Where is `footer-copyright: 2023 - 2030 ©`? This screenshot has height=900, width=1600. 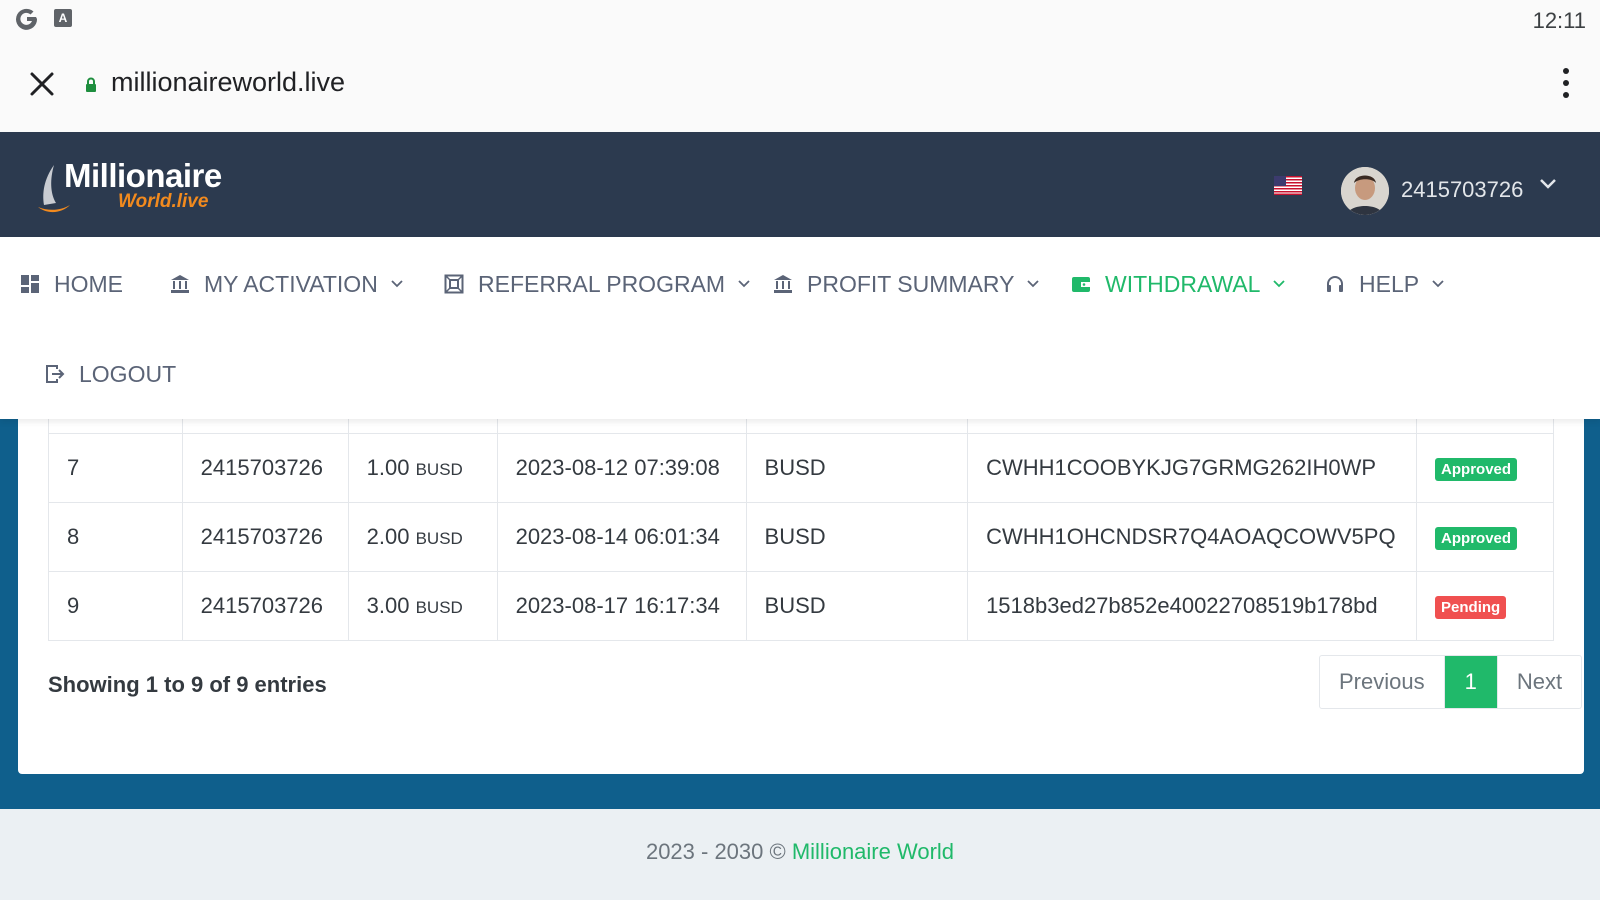
footer-copyright: 2023 - 2030 © is located at coordinates (718, 851).